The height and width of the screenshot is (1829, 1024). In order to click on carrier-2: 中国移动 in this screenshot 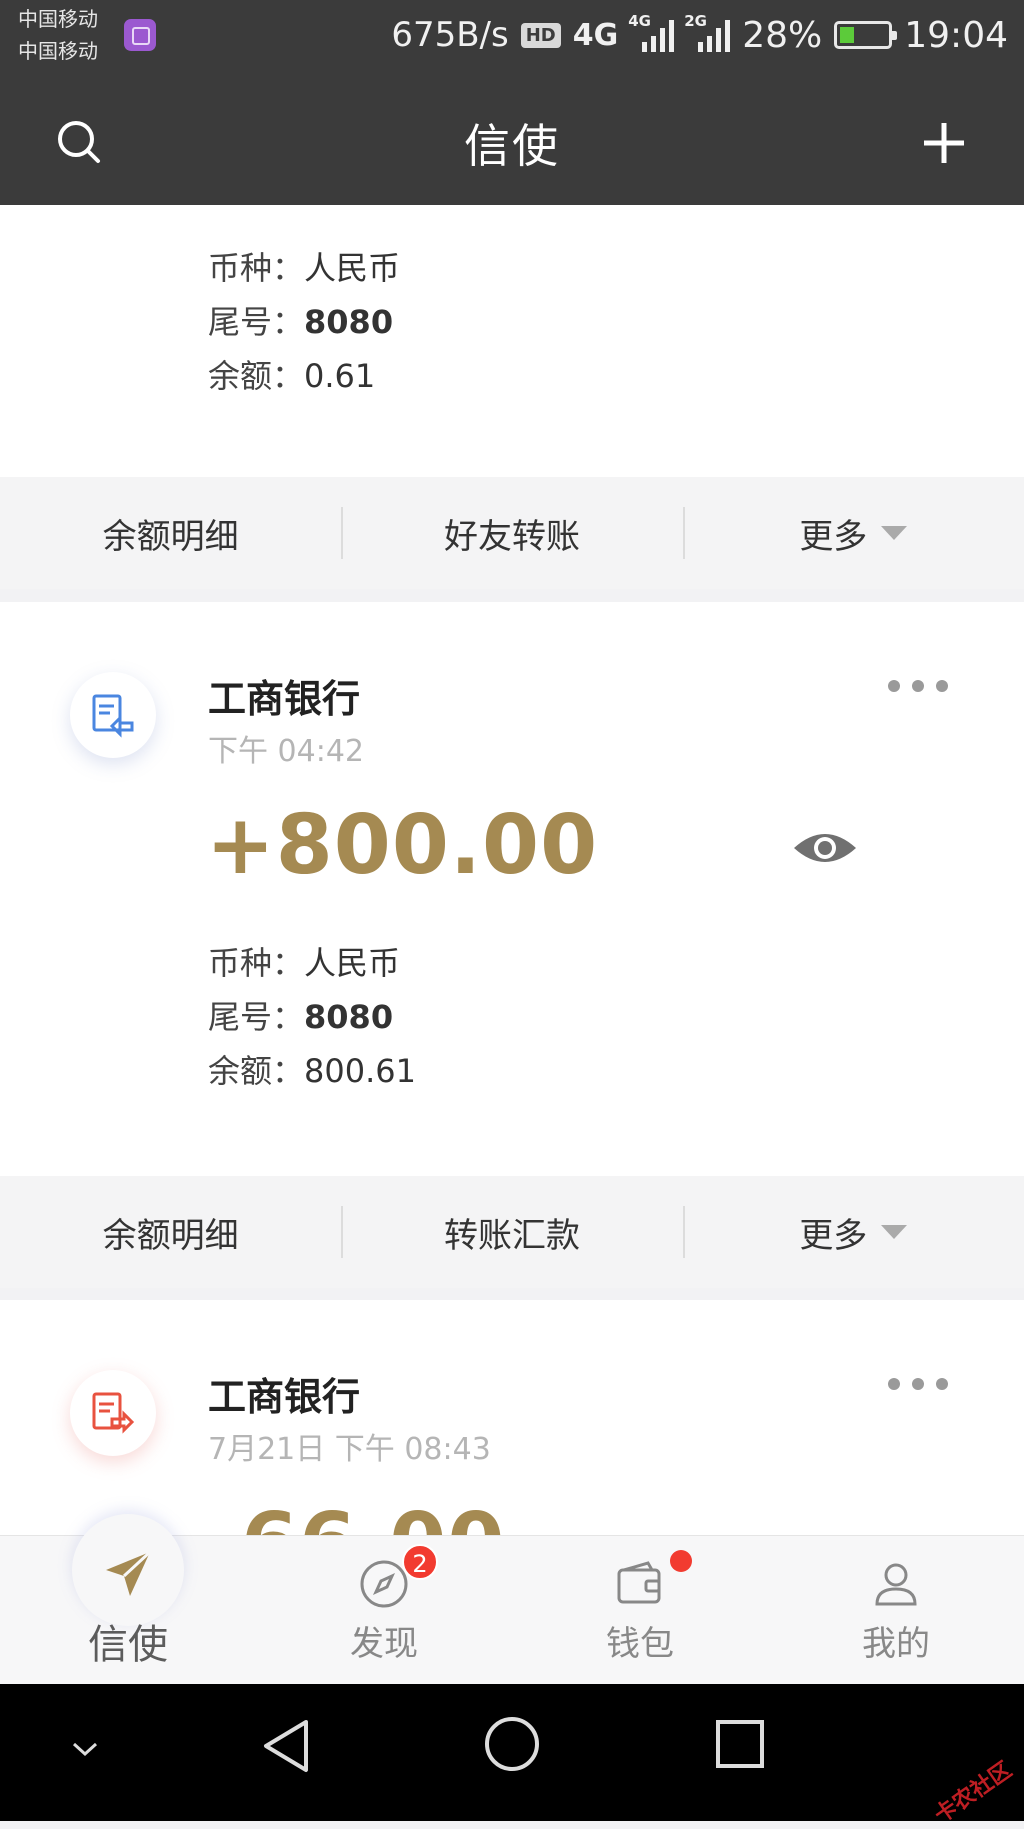, I will do `click(58, 51)`.